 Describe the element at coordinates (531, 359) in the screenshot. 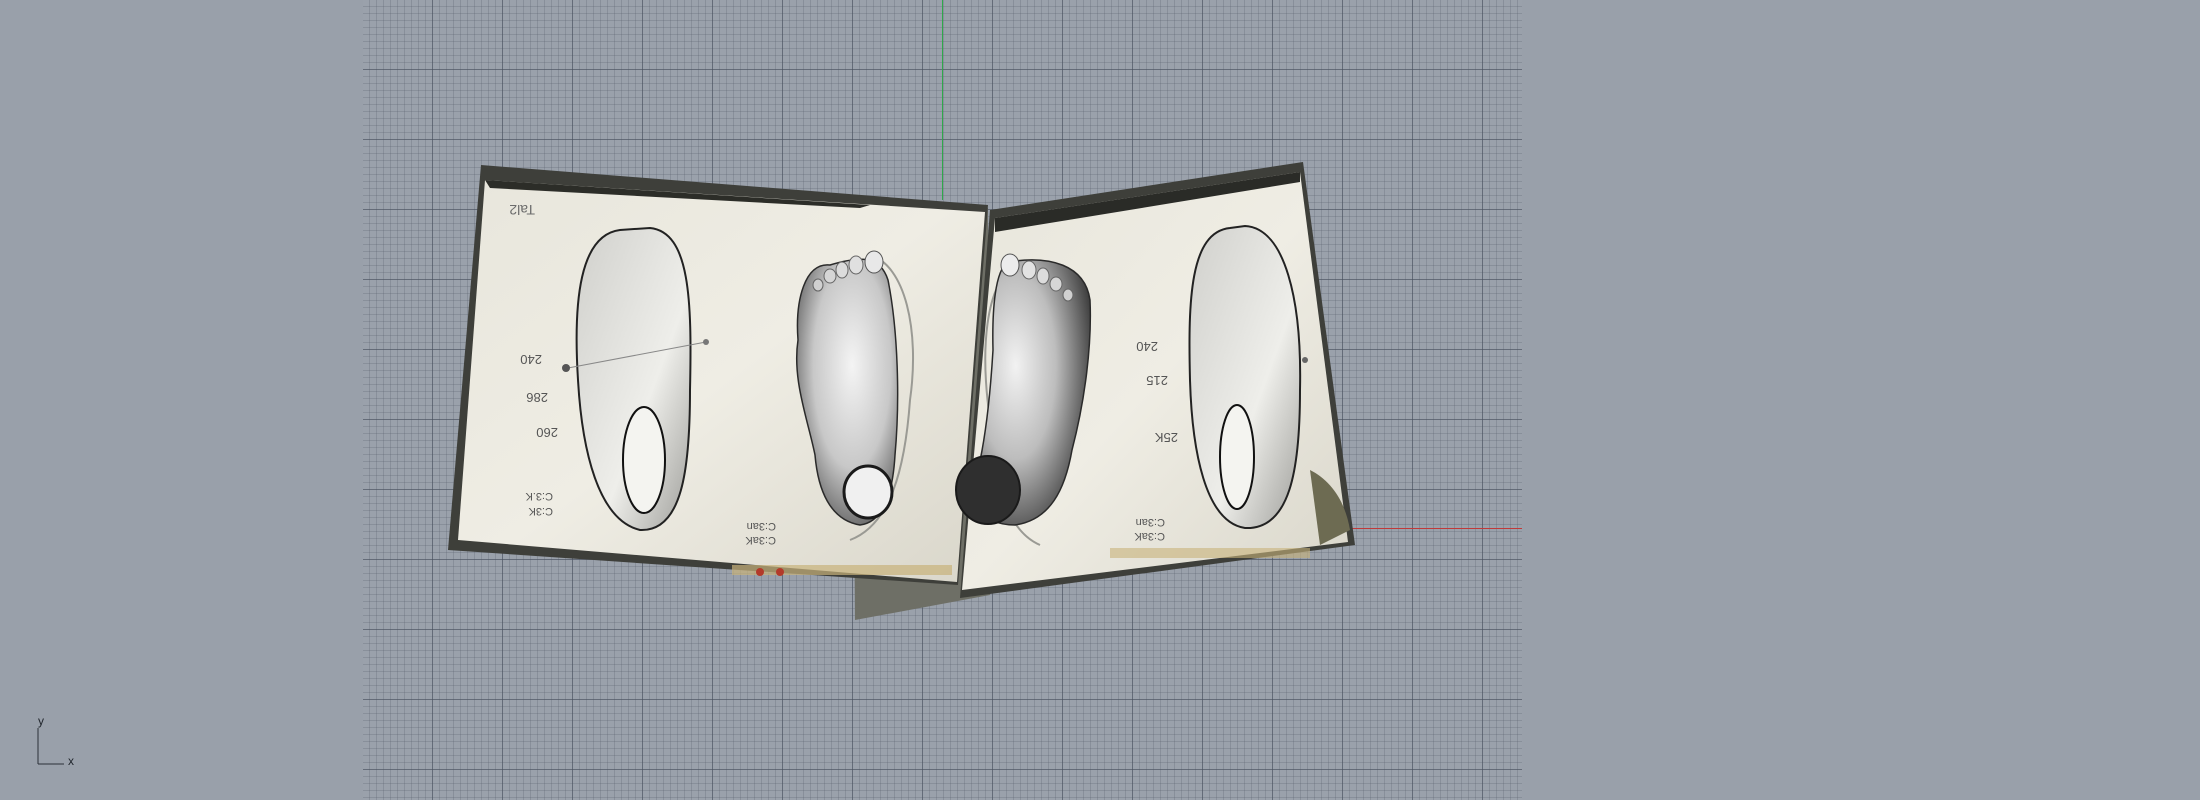

I see `paper-left-measure-1: 240` at that location.